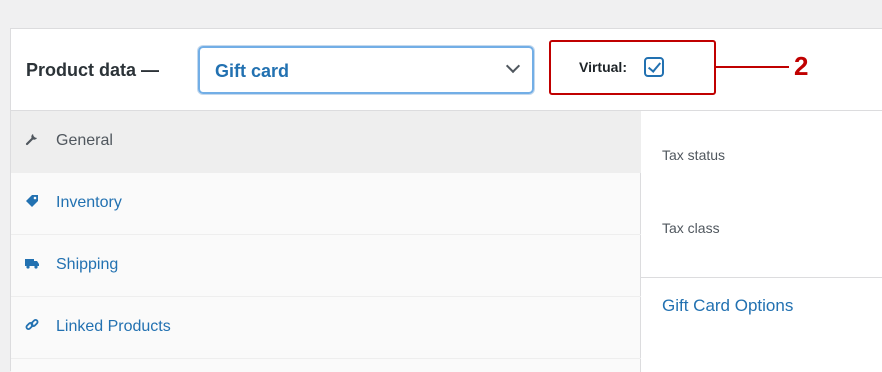 This screenshot has width=882, height=372. I want to click on tab-shipping: Shipping, so click(326, 266).